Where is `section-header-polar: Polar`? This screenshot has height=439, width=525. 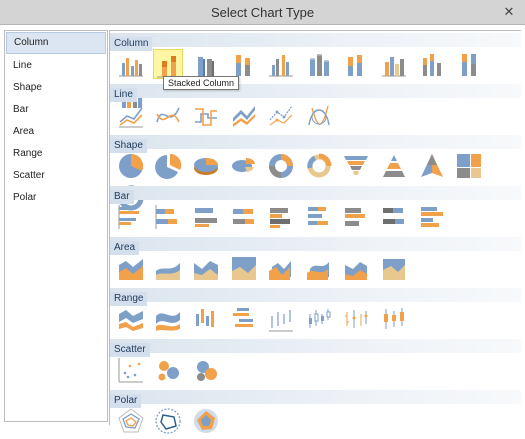 section-header-polar: Polar is located at coordinates (315, 399).